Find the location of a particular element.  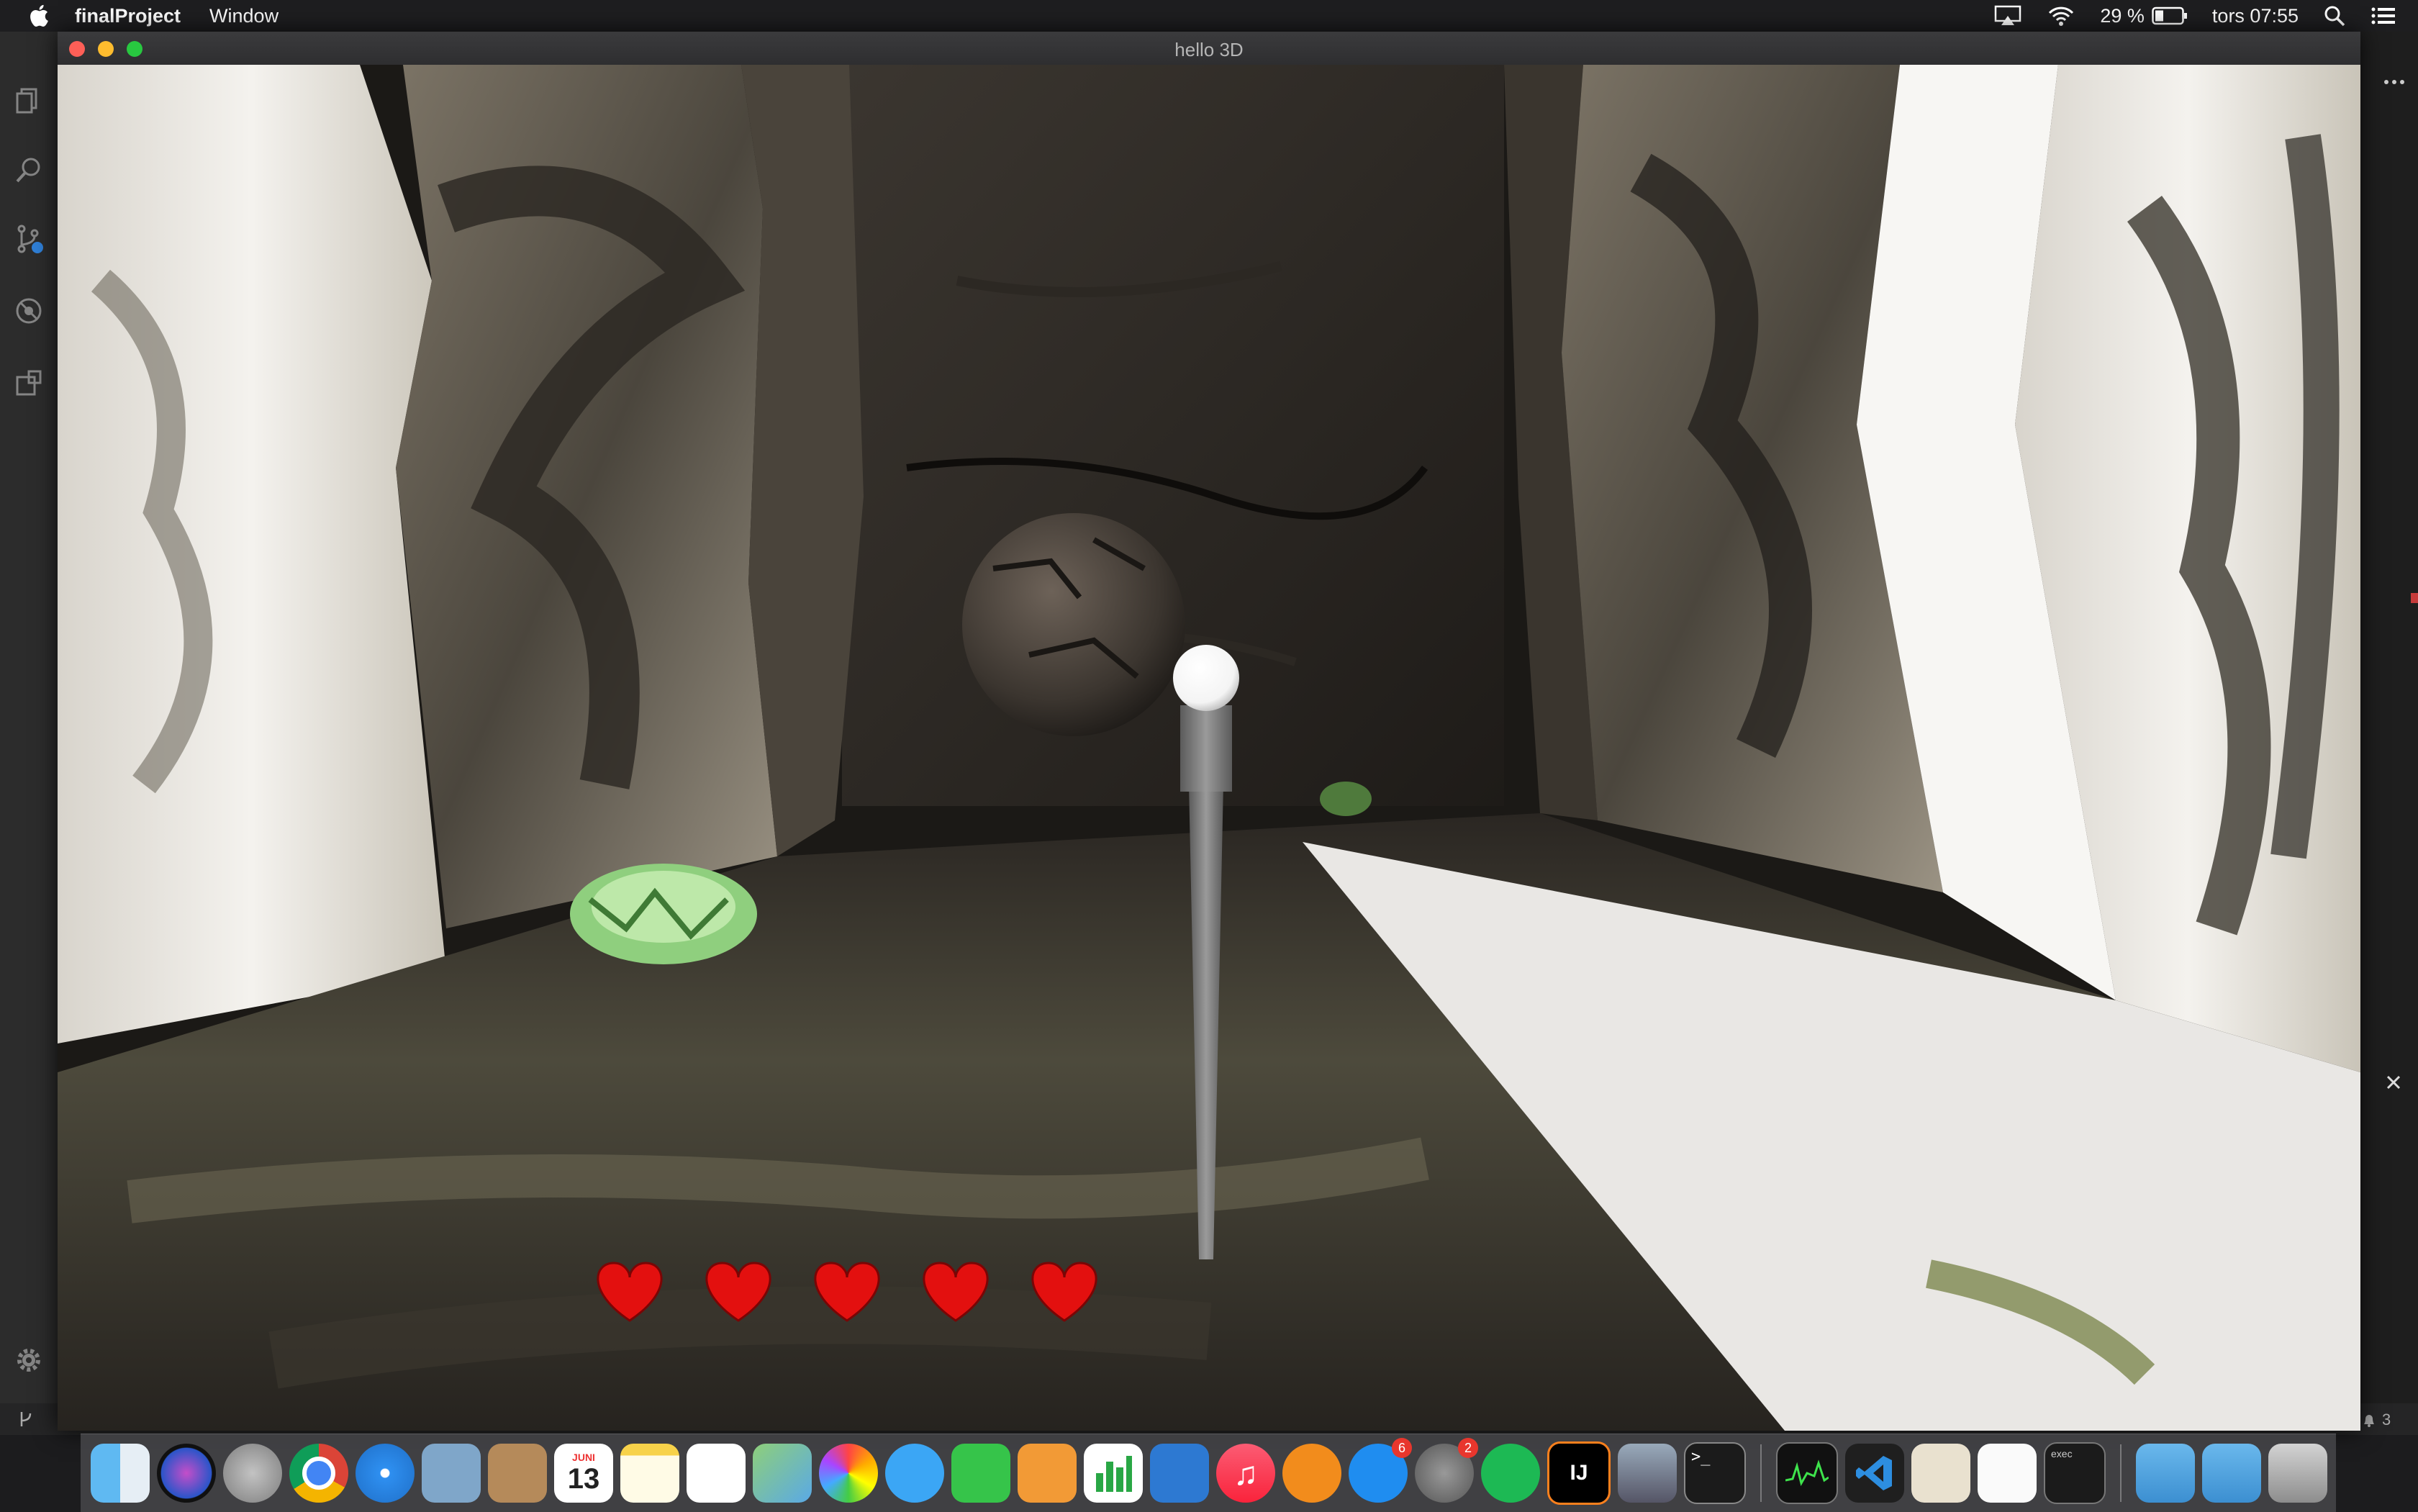

books-icon is located at coordinates (1311, 1474).